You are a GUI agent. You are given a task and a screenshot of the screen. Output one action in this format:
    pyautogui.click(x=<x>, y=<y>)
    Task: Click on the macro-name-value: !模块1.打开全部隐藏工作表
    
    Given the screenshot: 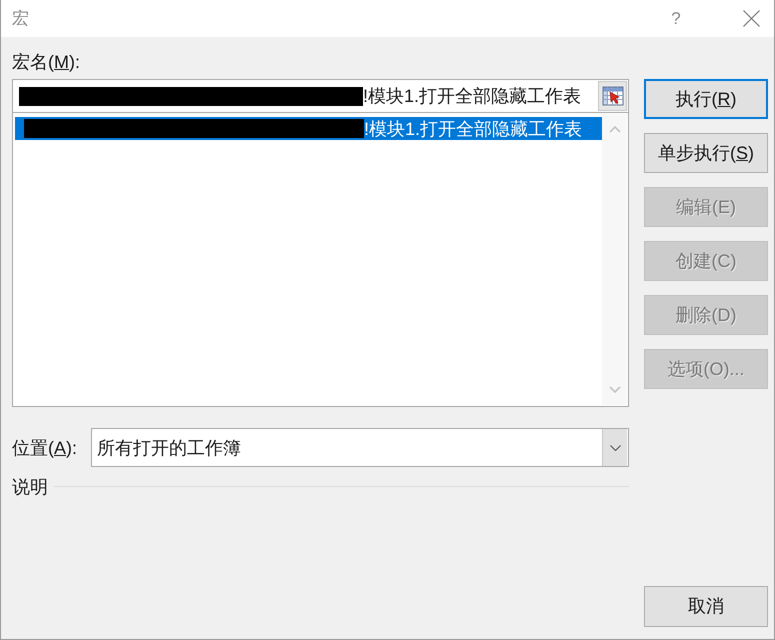 What is the action you would take?
    pyautogui.click(x=472, y=96)
    